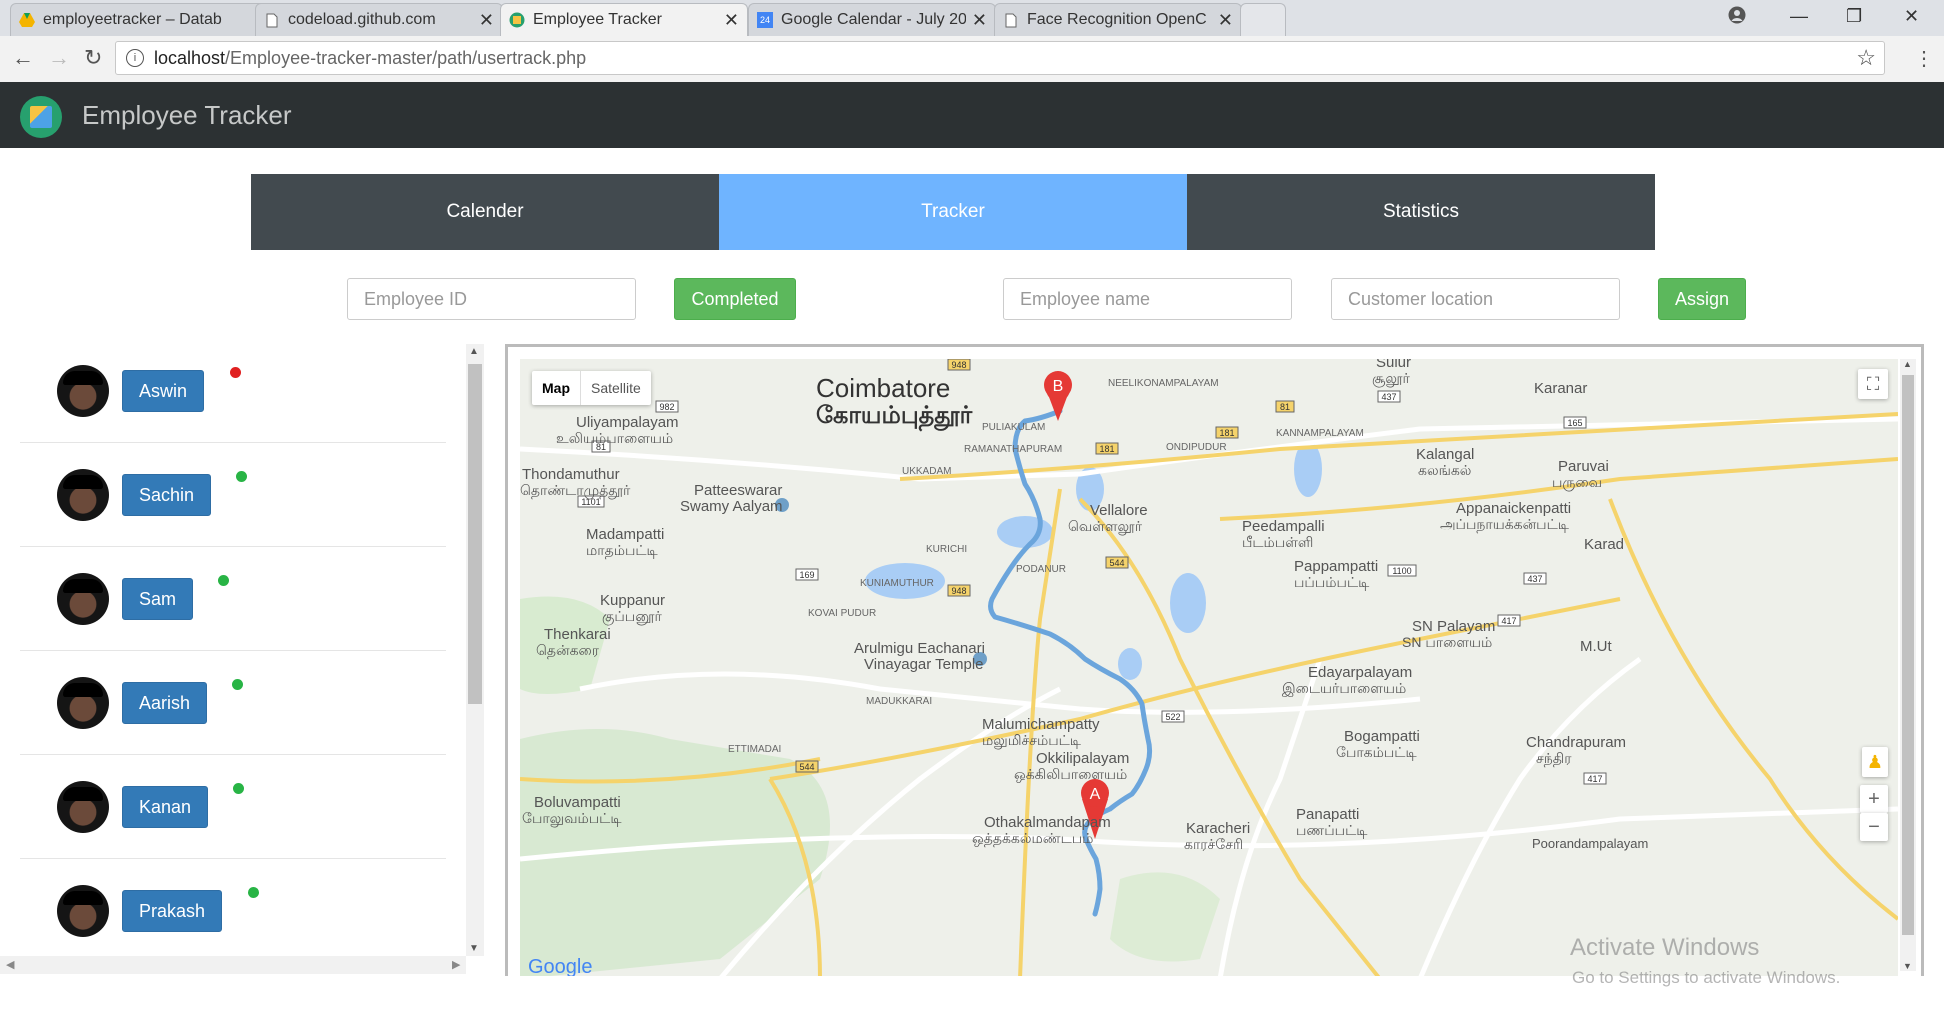  What do you see at coordinates (1388, 397) in the screenshot?
I see `route-shield: 437` at bounding box center [1388, 397].